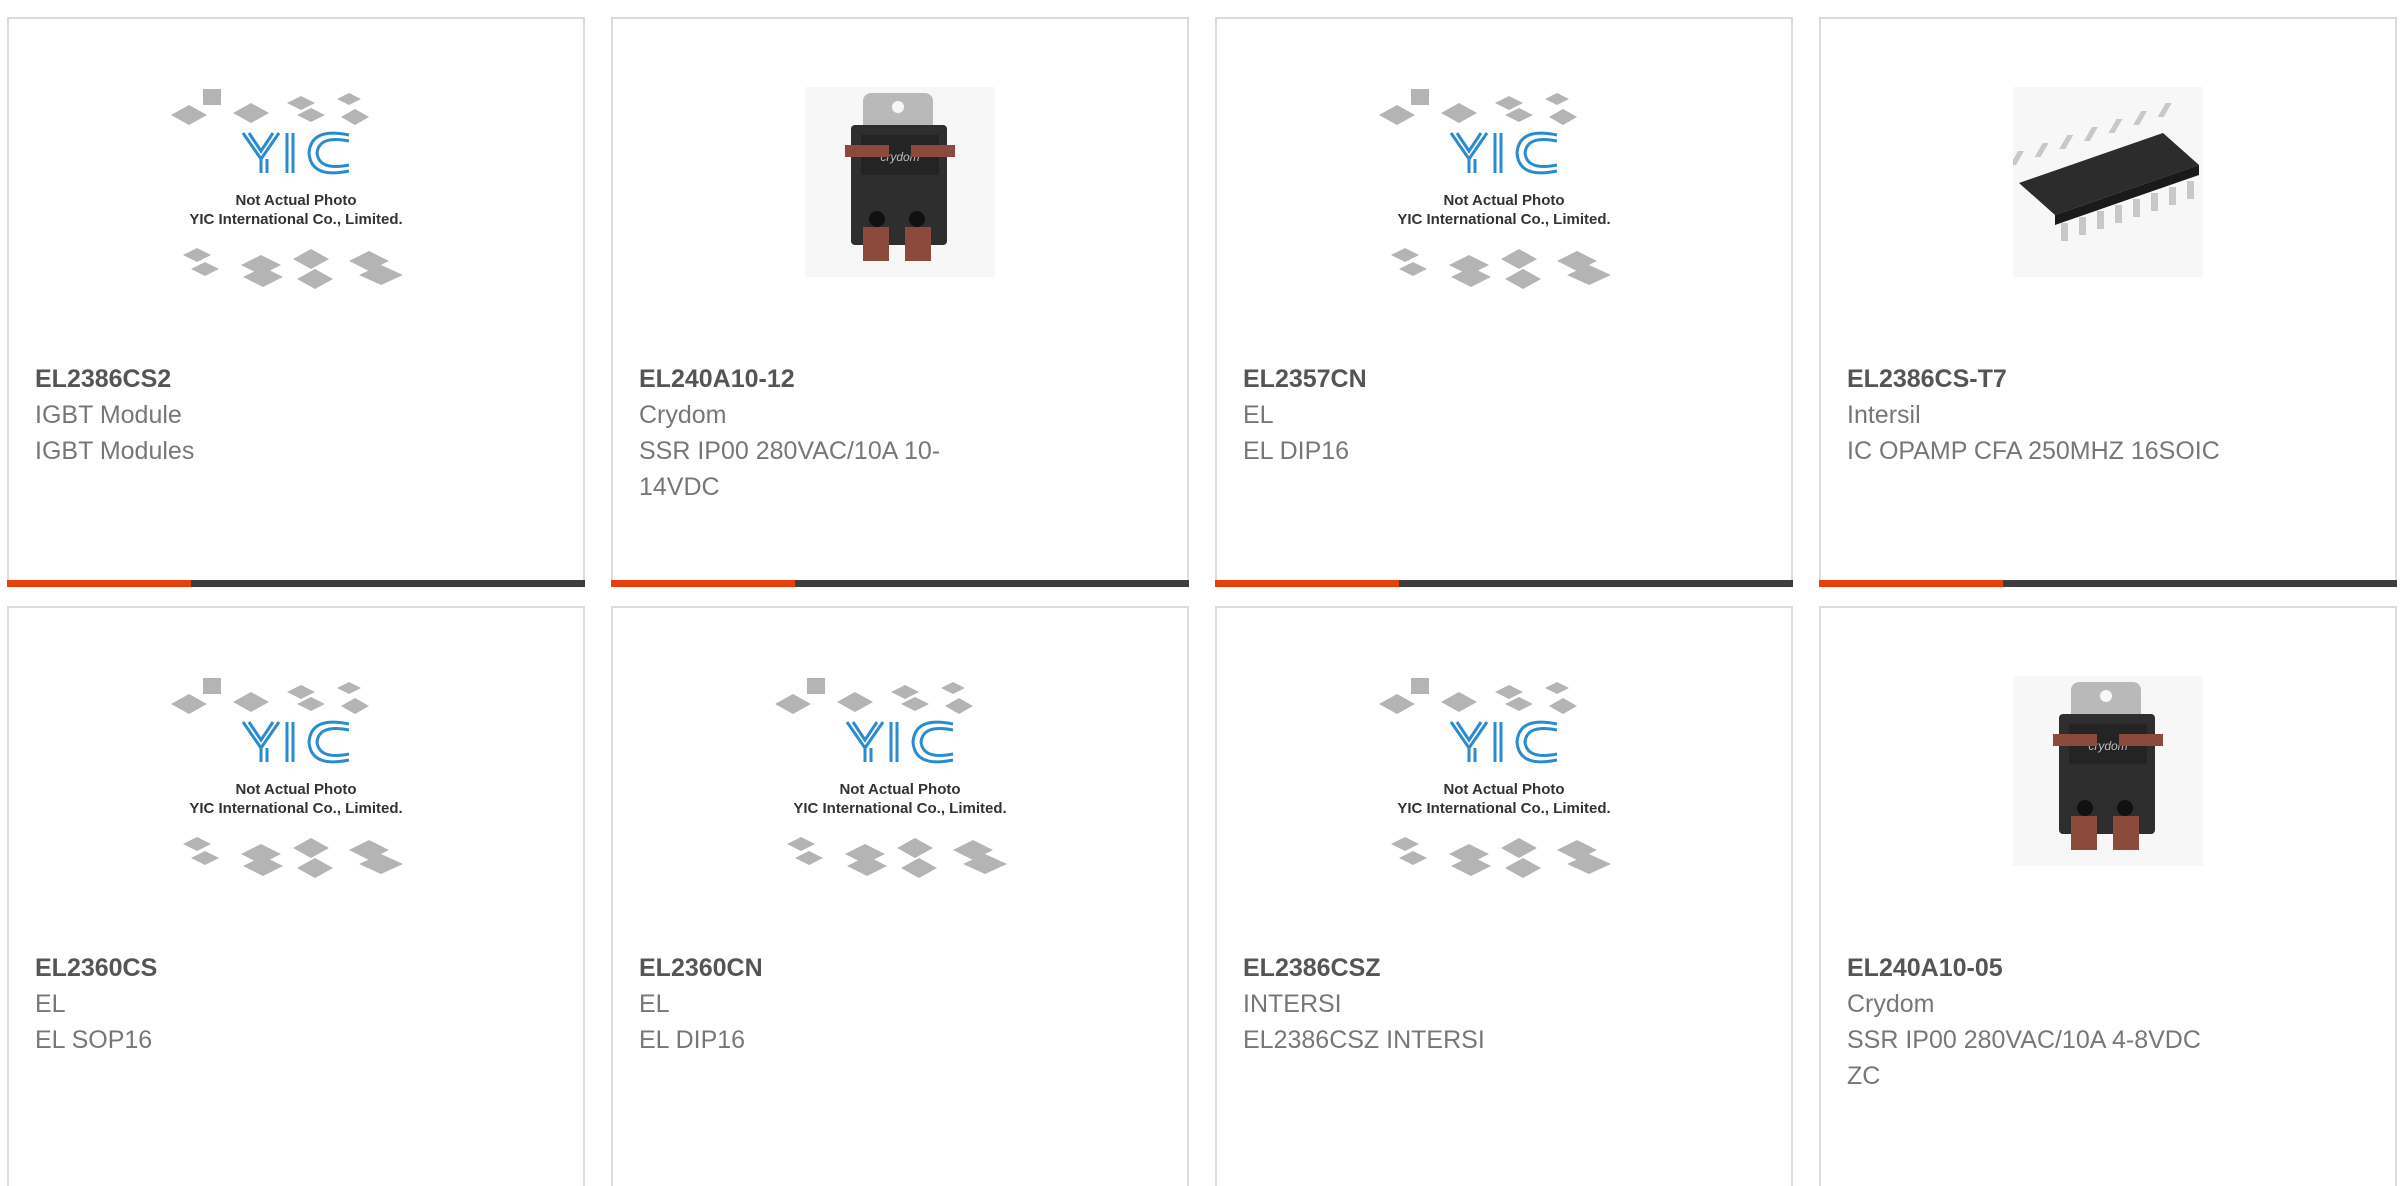 This screenshot has width=2400, height=1186. What do you see at coordinates (2033, 451) in the screenshot?
I see `description-label: IC OPAMP CFA 250MHZ 16SOIC` at bounding box center [2033, 451].